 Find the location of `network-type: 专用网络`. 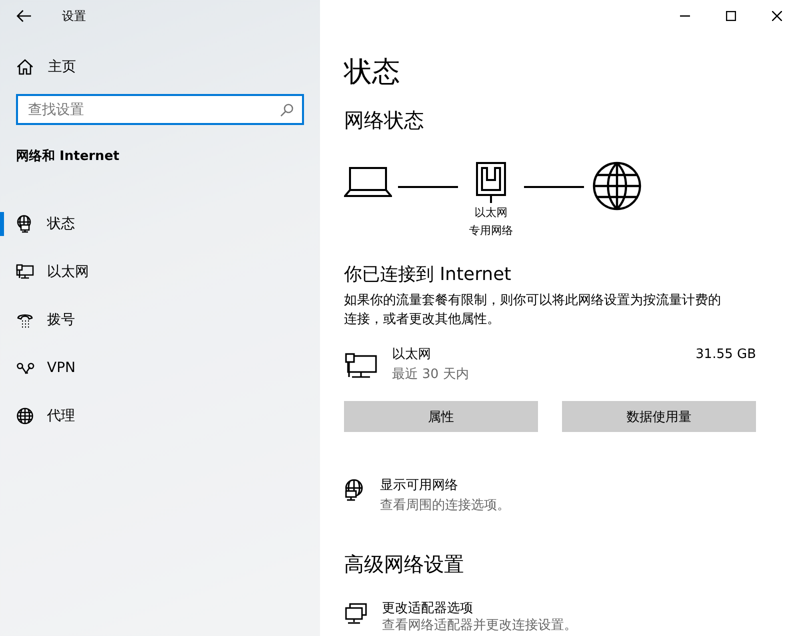

network-type: 专用网络 is located at coordinates (491, 231).